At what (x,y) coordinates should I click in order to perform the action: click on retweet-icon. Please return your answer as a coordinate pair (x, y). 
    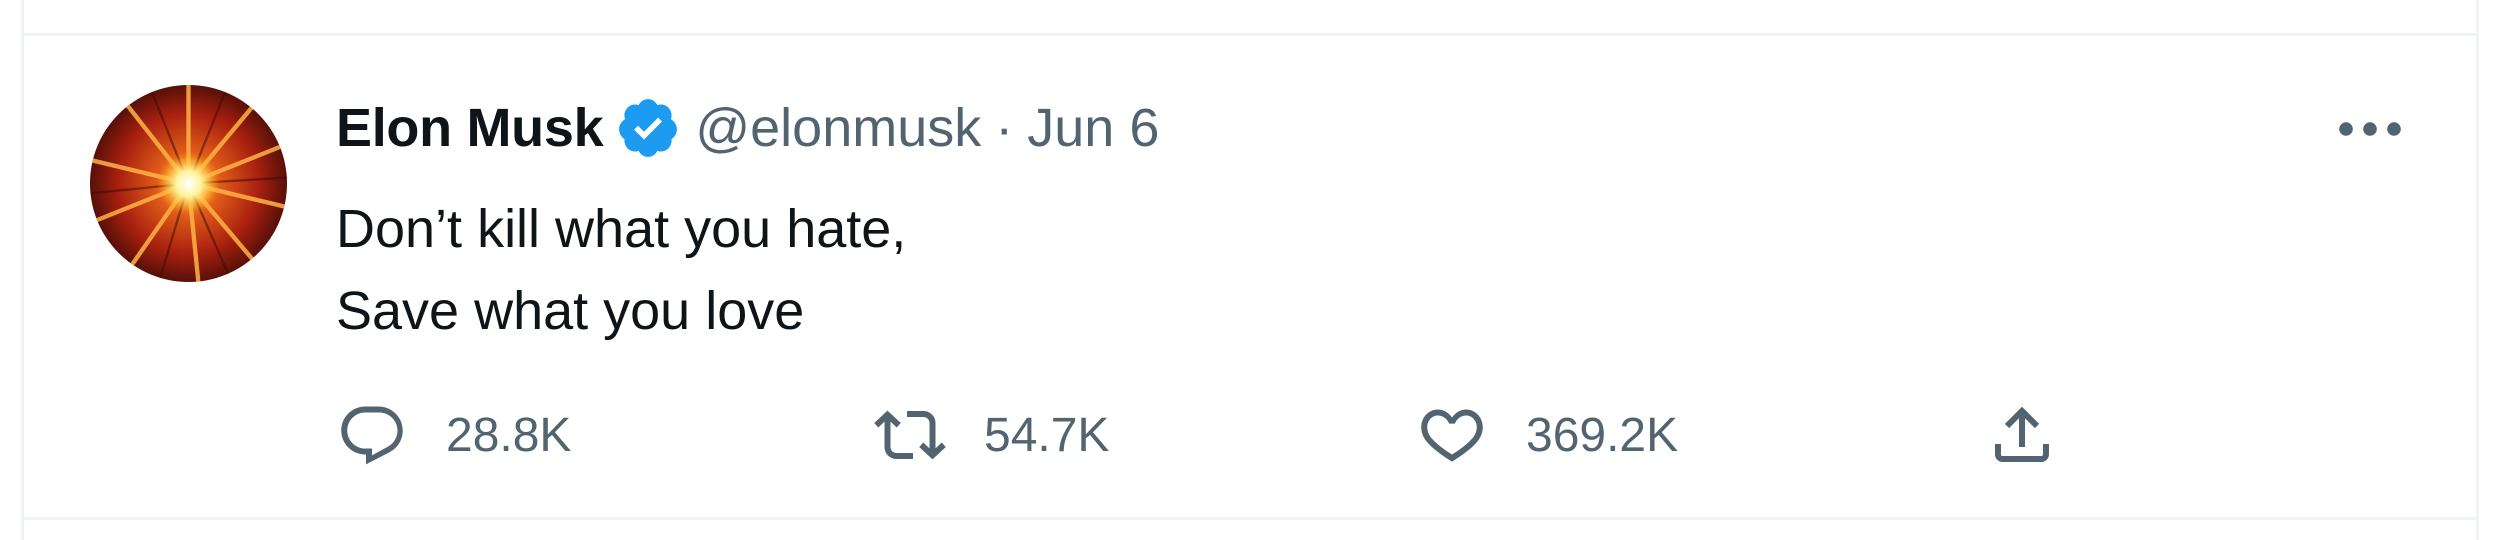
    Looking at the image, I should click on (910, 435).